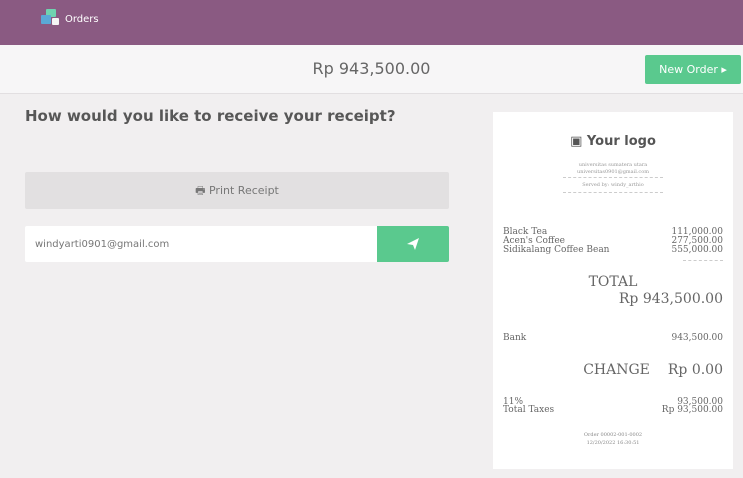  I want to click on total-label: TOTAL, so click(613, 282).